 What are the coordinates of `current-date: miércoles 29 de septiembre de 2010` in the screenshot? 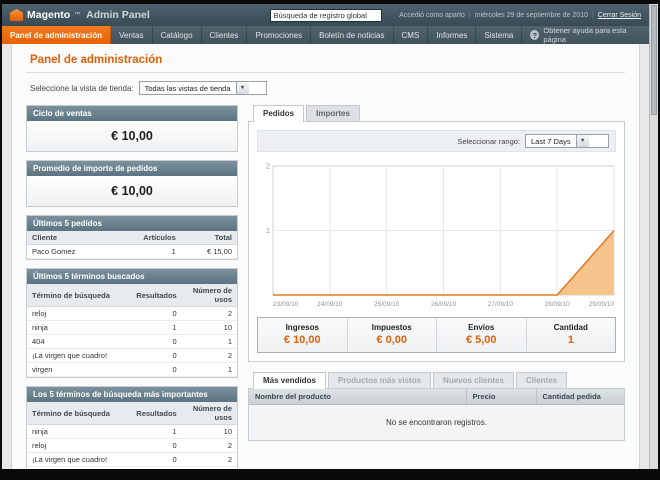 It's located at (531, 15).